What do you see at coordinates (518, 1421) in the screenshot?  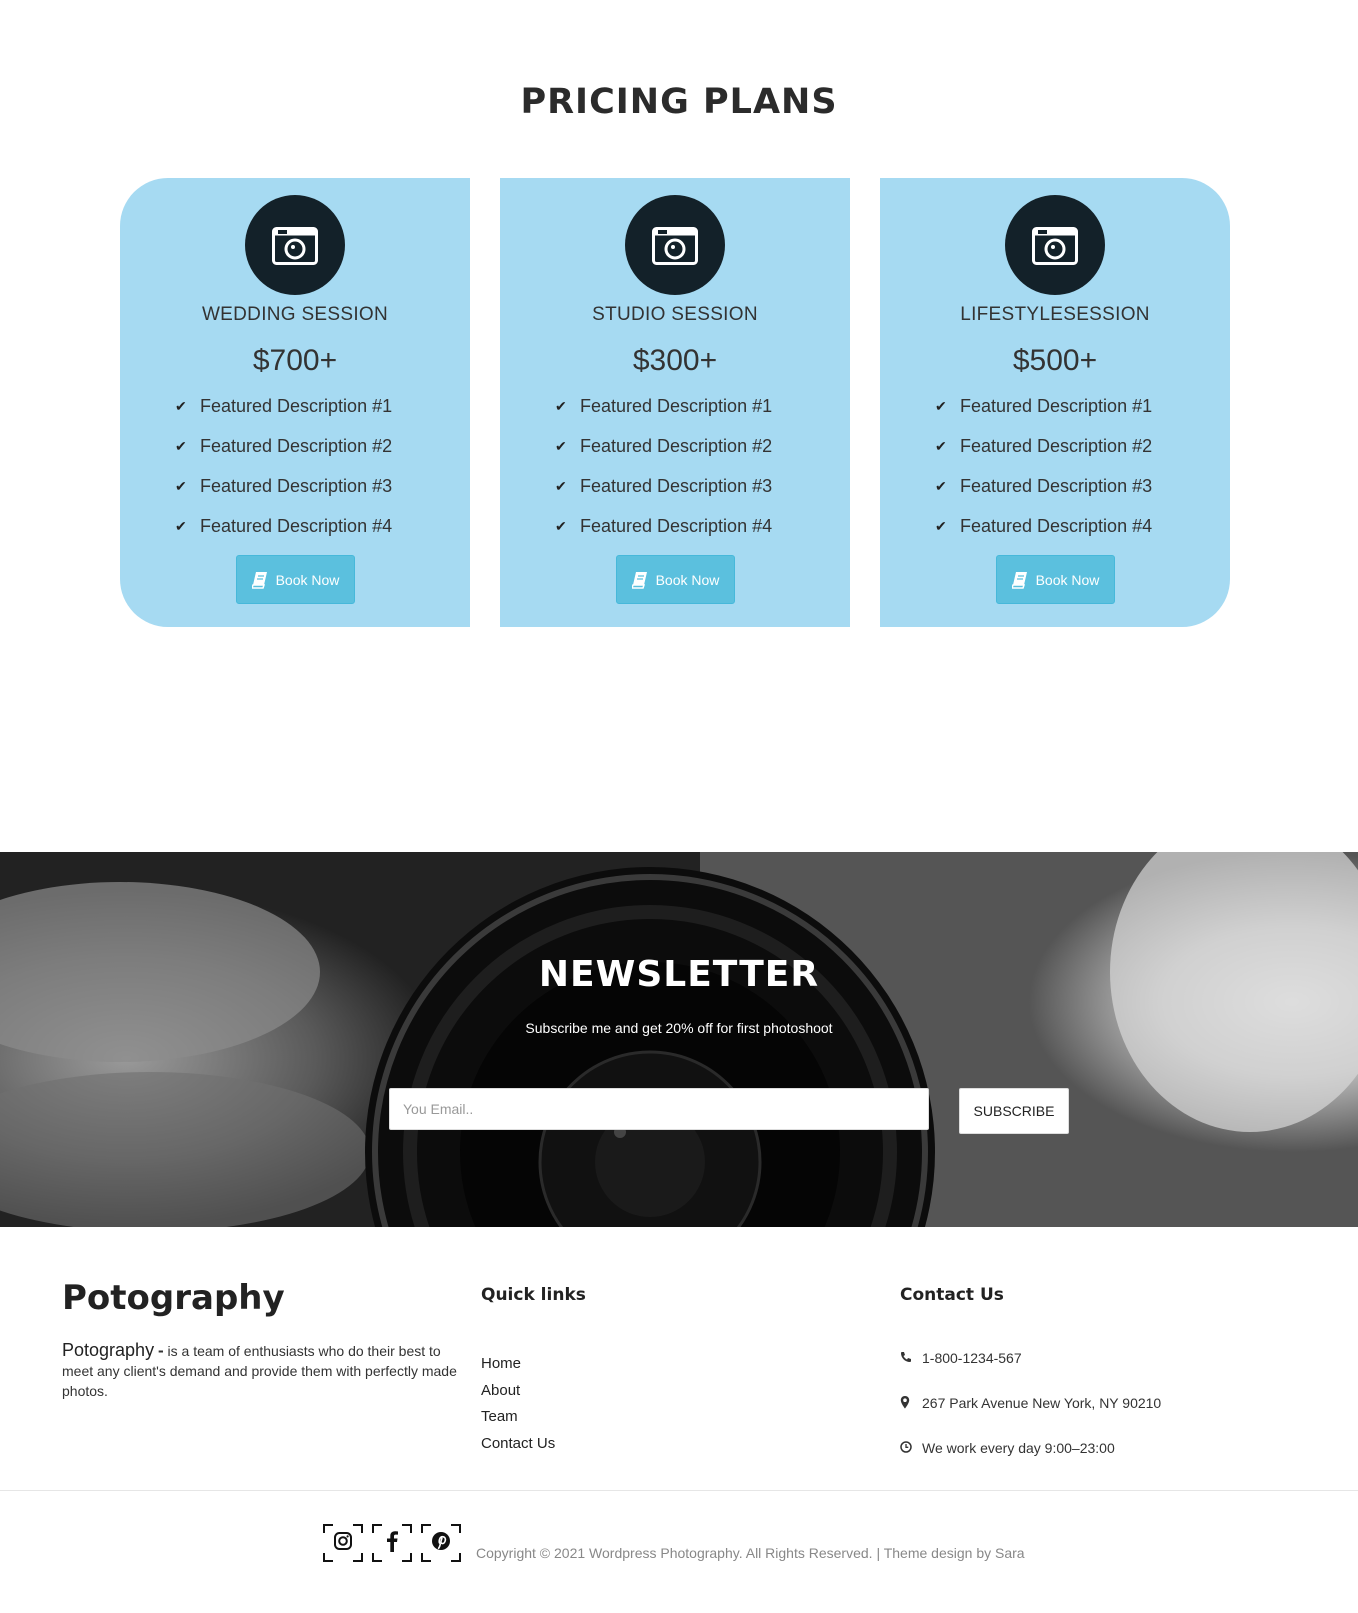 I see `footer-link-team: Team` at bounding box center [518, 1421].